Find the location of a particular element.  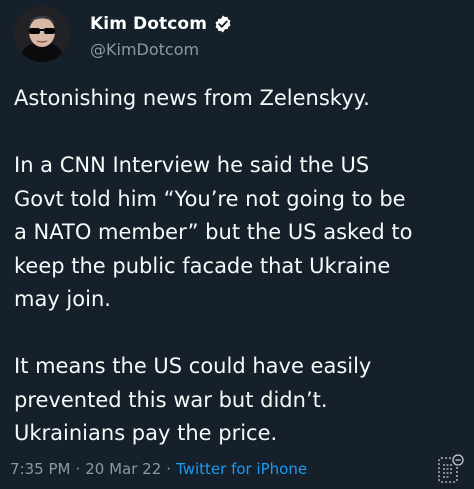

tweet-date: 20 Mar 22 is located at coordinates (123, 469).